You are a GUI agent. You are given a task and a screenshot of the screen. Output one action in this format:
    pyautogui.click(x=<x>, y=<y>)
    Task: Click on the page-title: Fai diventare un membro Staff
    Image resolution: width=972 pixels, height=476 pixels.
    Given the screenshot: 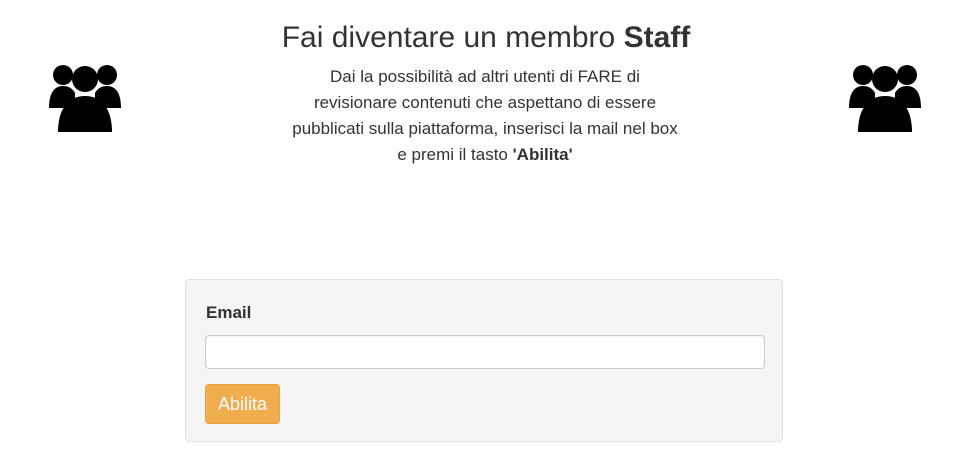 What is the action you would take?
    pyautogui.click(x=486, y=38)
    